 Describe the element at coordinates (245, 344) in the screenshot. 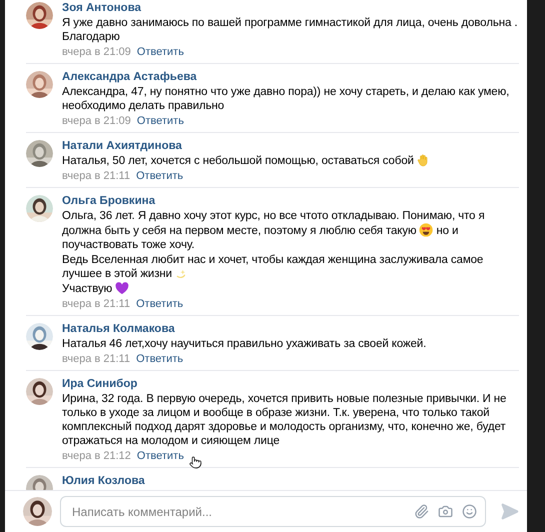

I see `comment-text: Наталья 46 лет,хочу научиться правильно ухаживать за своей кожей.` at that location.